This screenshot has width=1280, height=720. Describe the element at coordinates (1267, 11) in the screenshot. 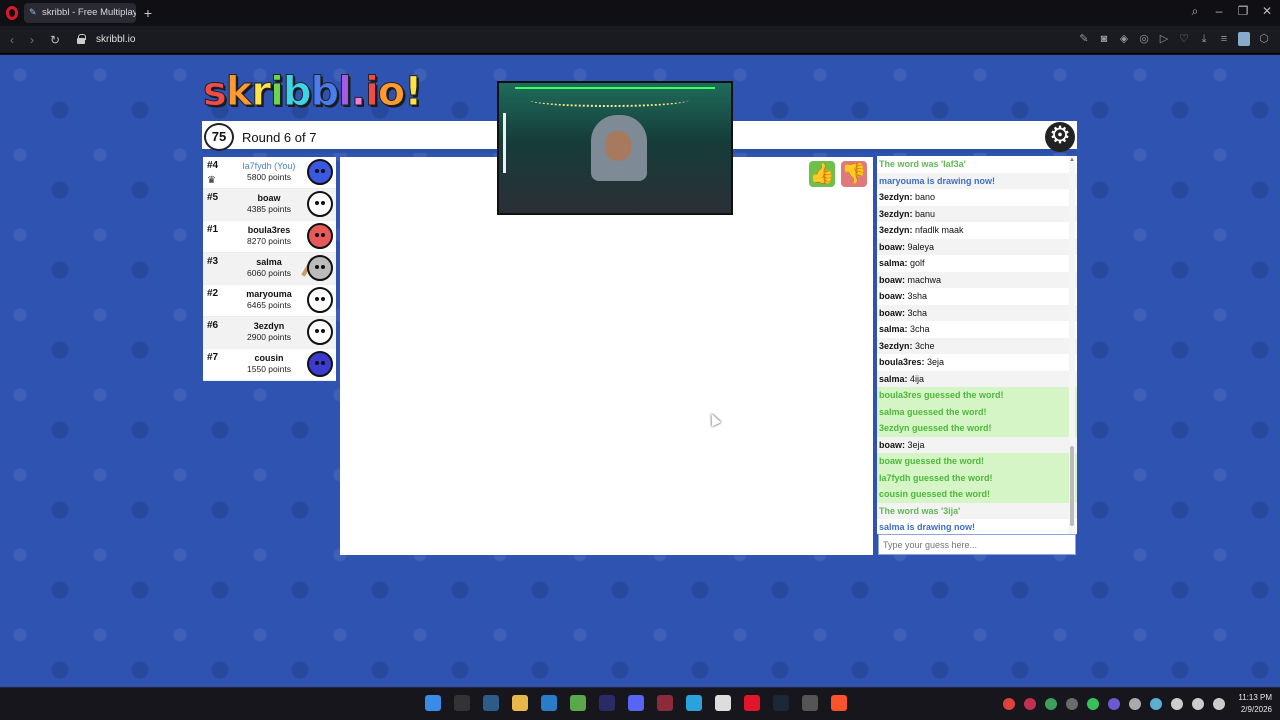

I see `close-icon: ✕` at that location.